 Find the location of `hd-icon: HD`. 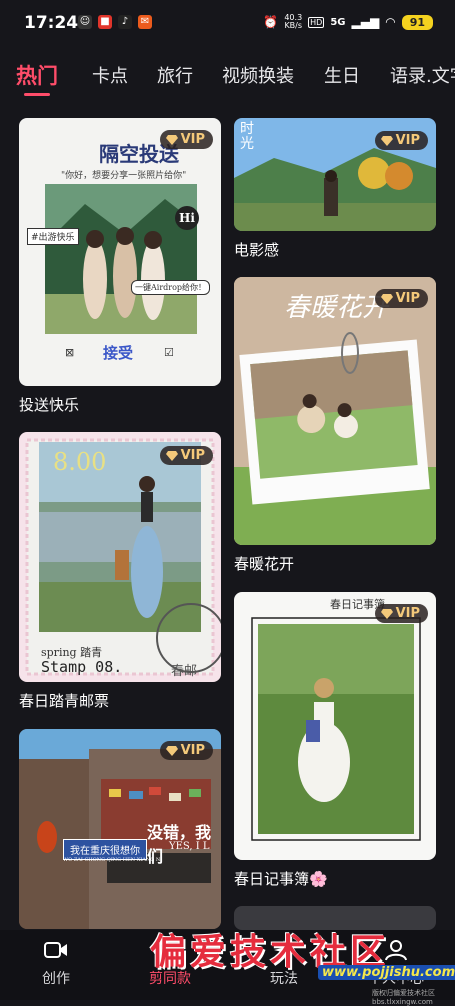

hd-icon: HD is located at coordinates (316, 22).